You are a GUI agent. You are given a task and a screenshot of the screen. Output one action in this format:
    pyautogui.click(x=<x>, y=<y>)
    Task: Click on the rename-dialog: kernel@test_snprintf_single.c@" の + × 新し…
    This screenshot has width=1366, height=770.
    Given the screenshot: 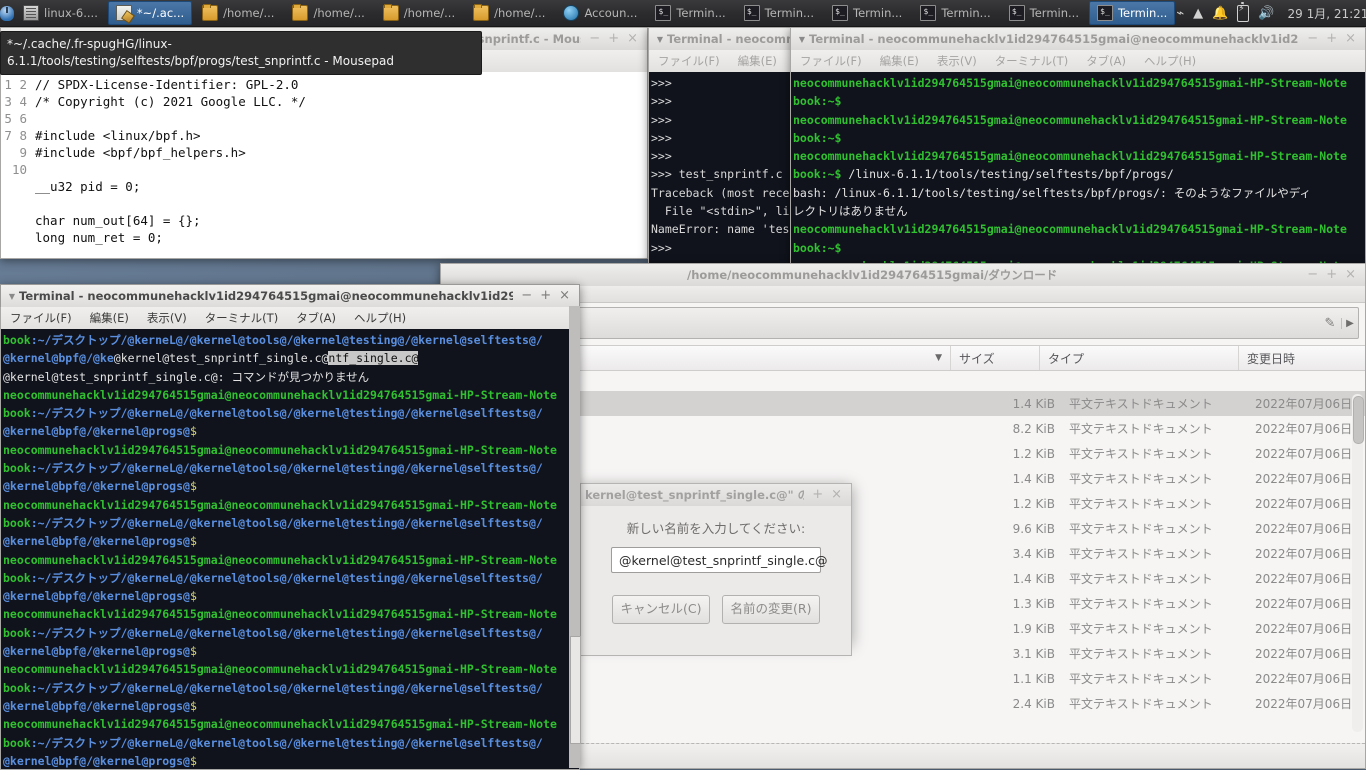 What is the action you would take?
    pyautogui.click(x=716, y=569)
    